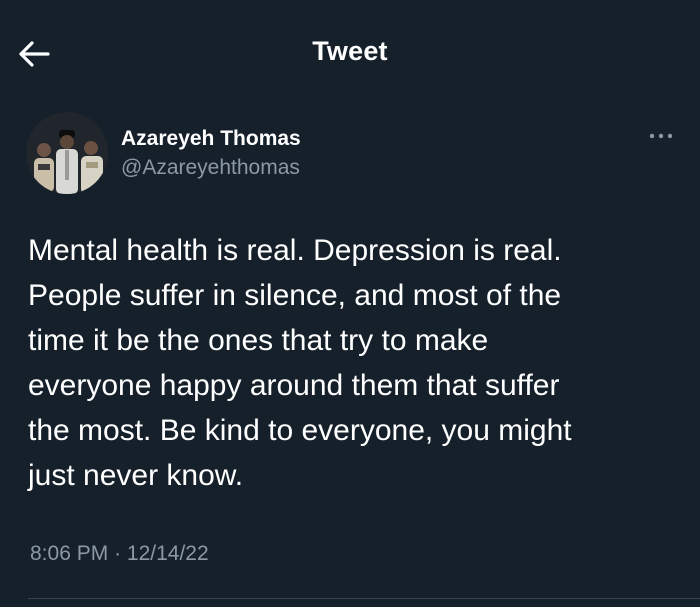  I want to click on more-options-button, so click(661, 136).